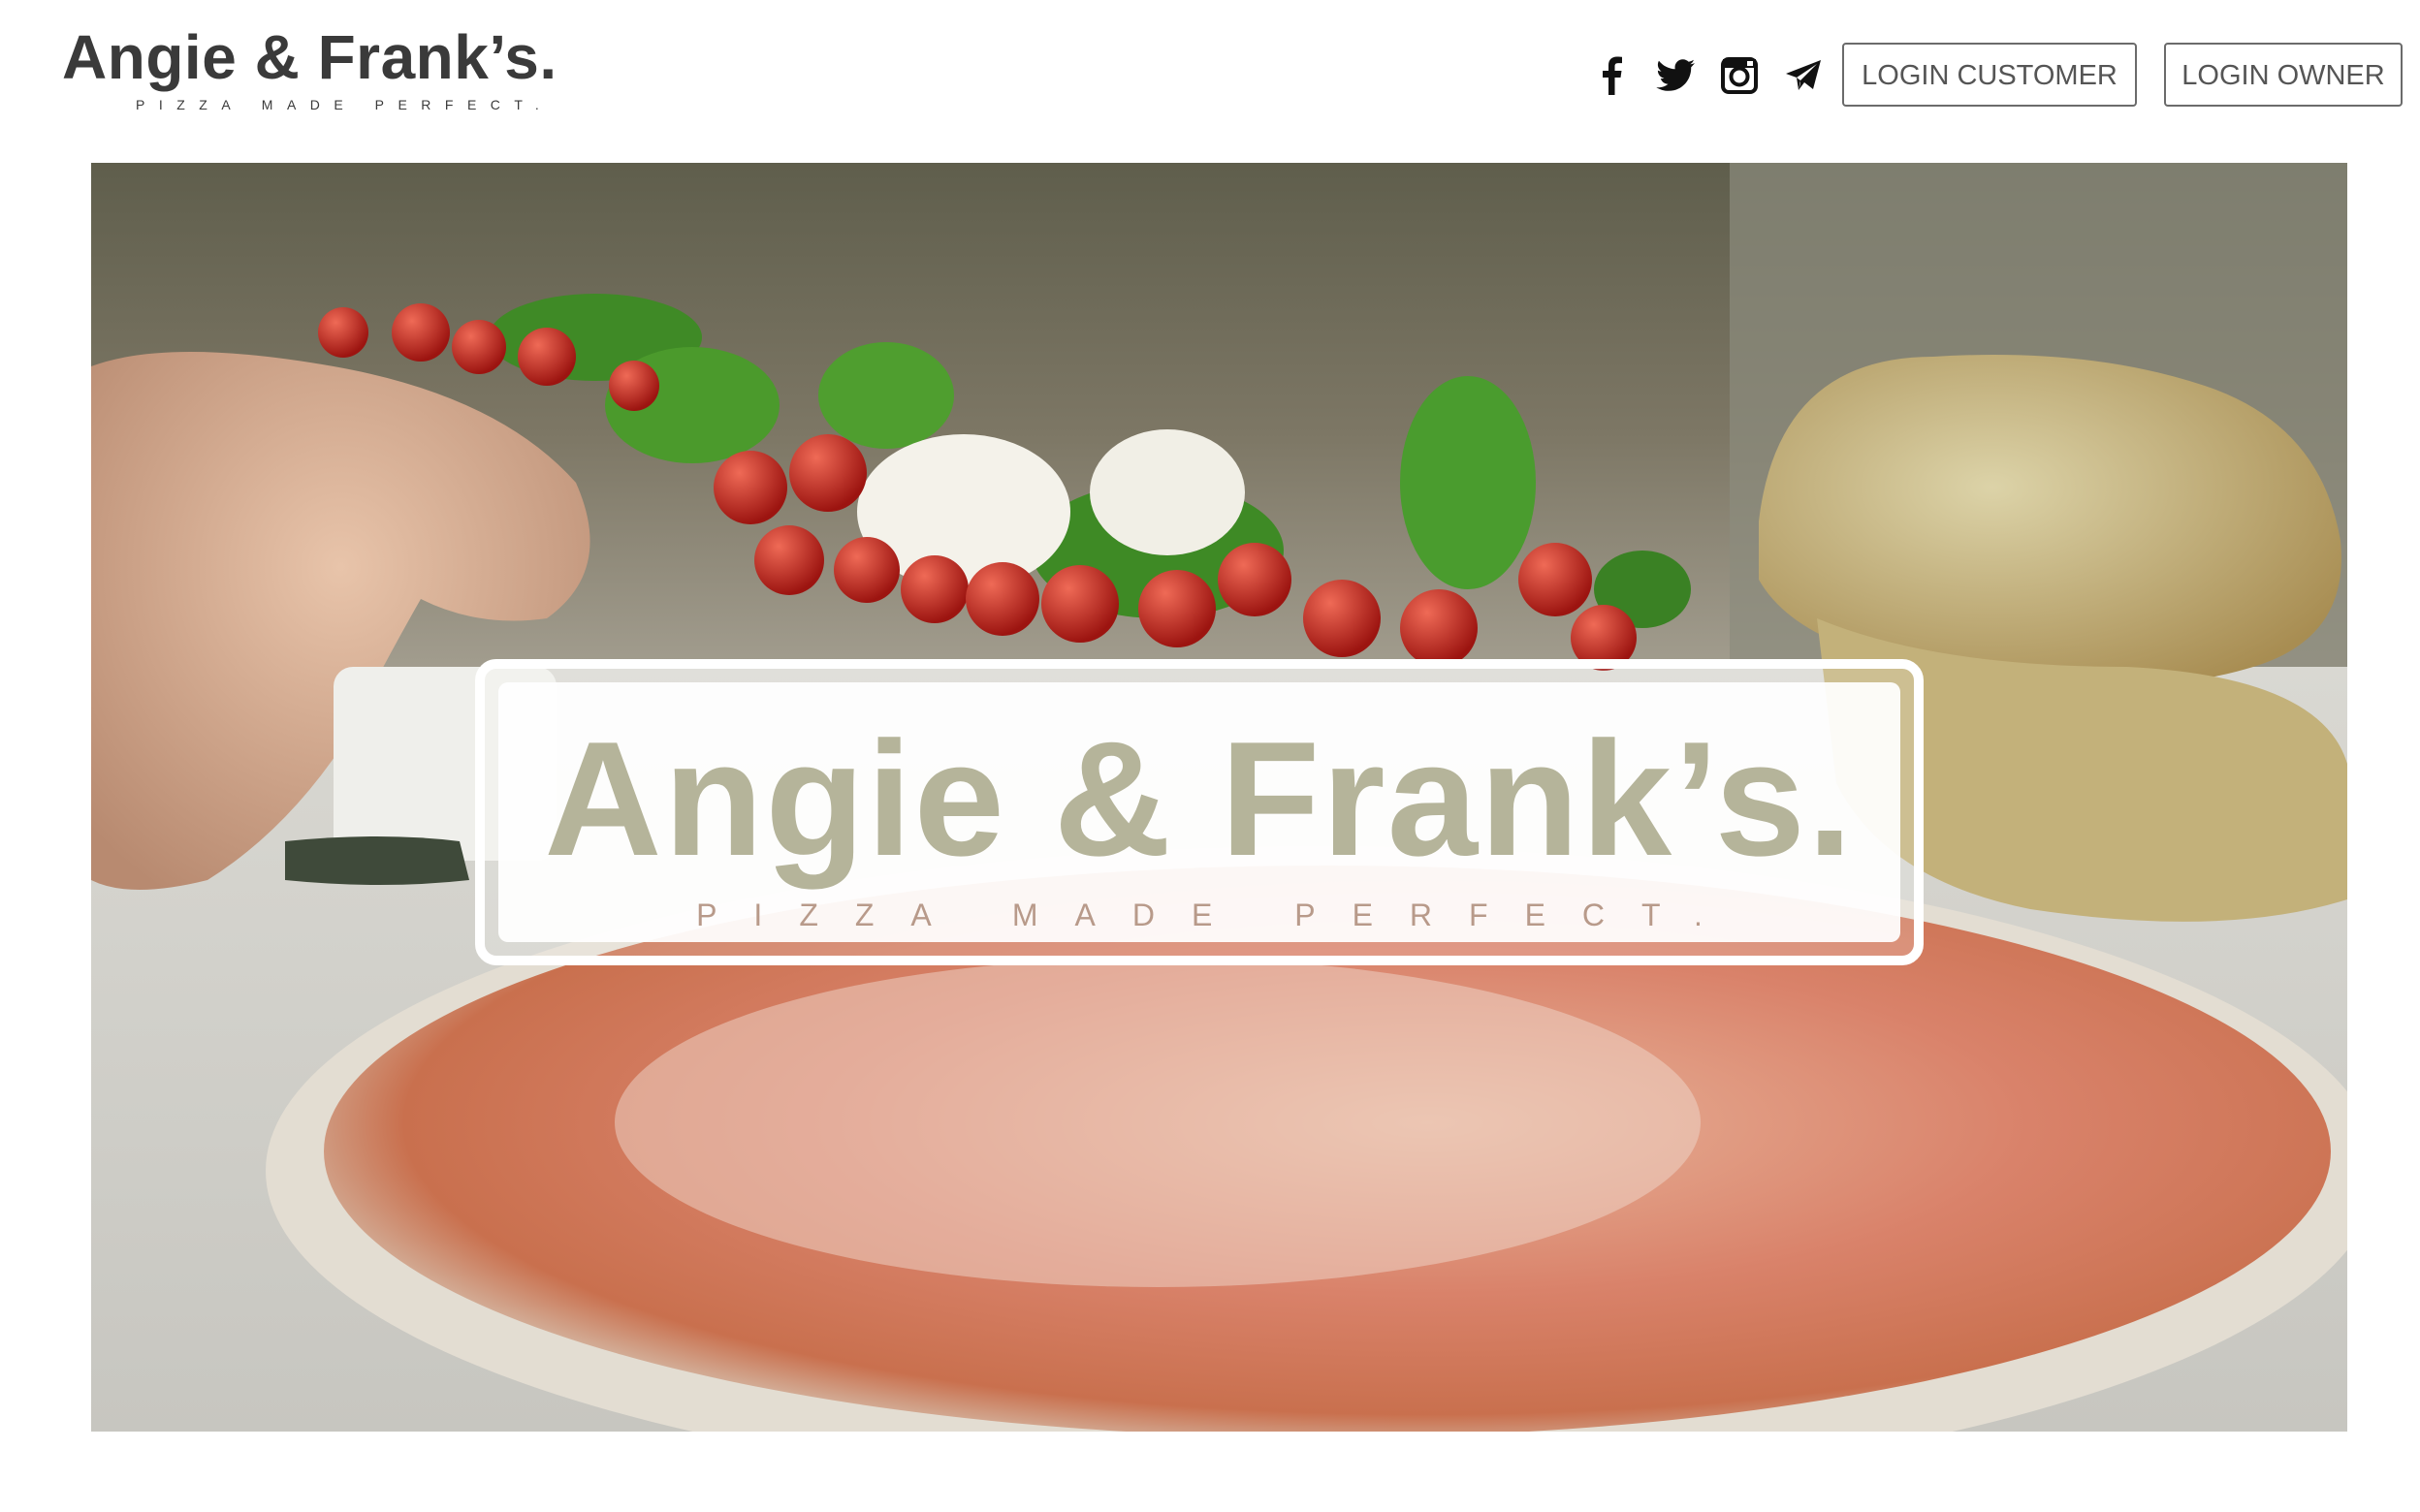  What do you see at coordinates (2283, 75) in the screenshot?
I see `login-owner-button: LOGIN OWNER` at bounding box center [2283, 75].